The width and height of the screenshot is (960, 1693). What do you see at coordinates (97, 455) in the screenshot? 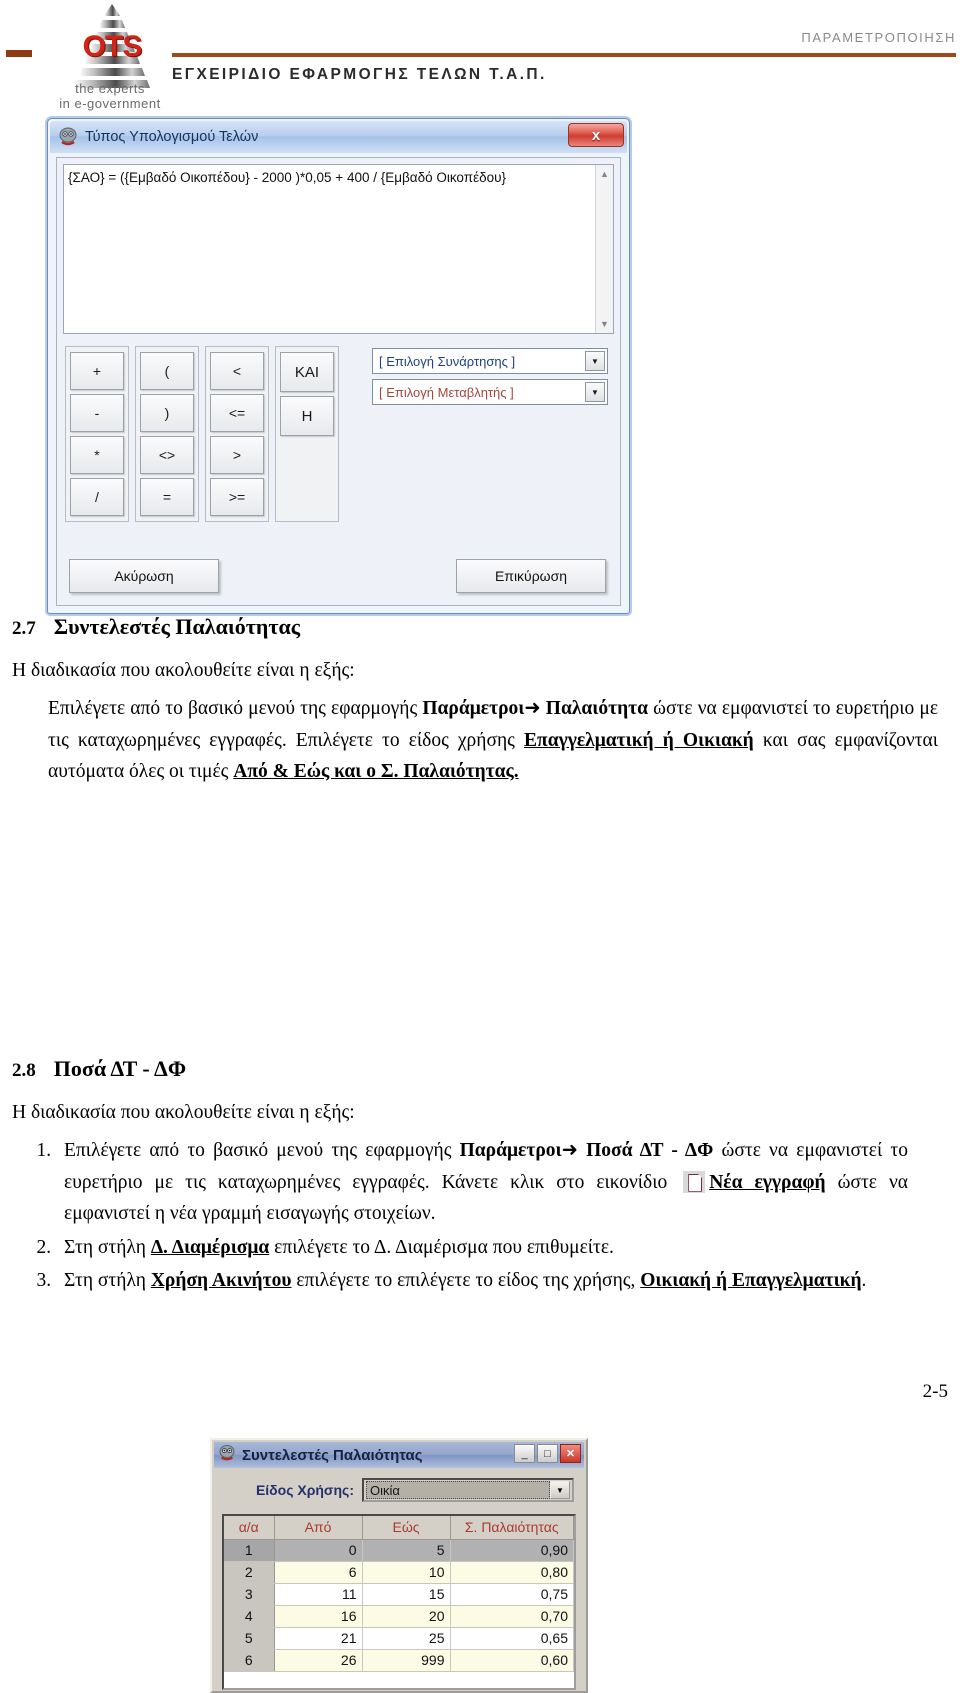
I see `op-multiply-button: *` at bounding box center [97, 455].